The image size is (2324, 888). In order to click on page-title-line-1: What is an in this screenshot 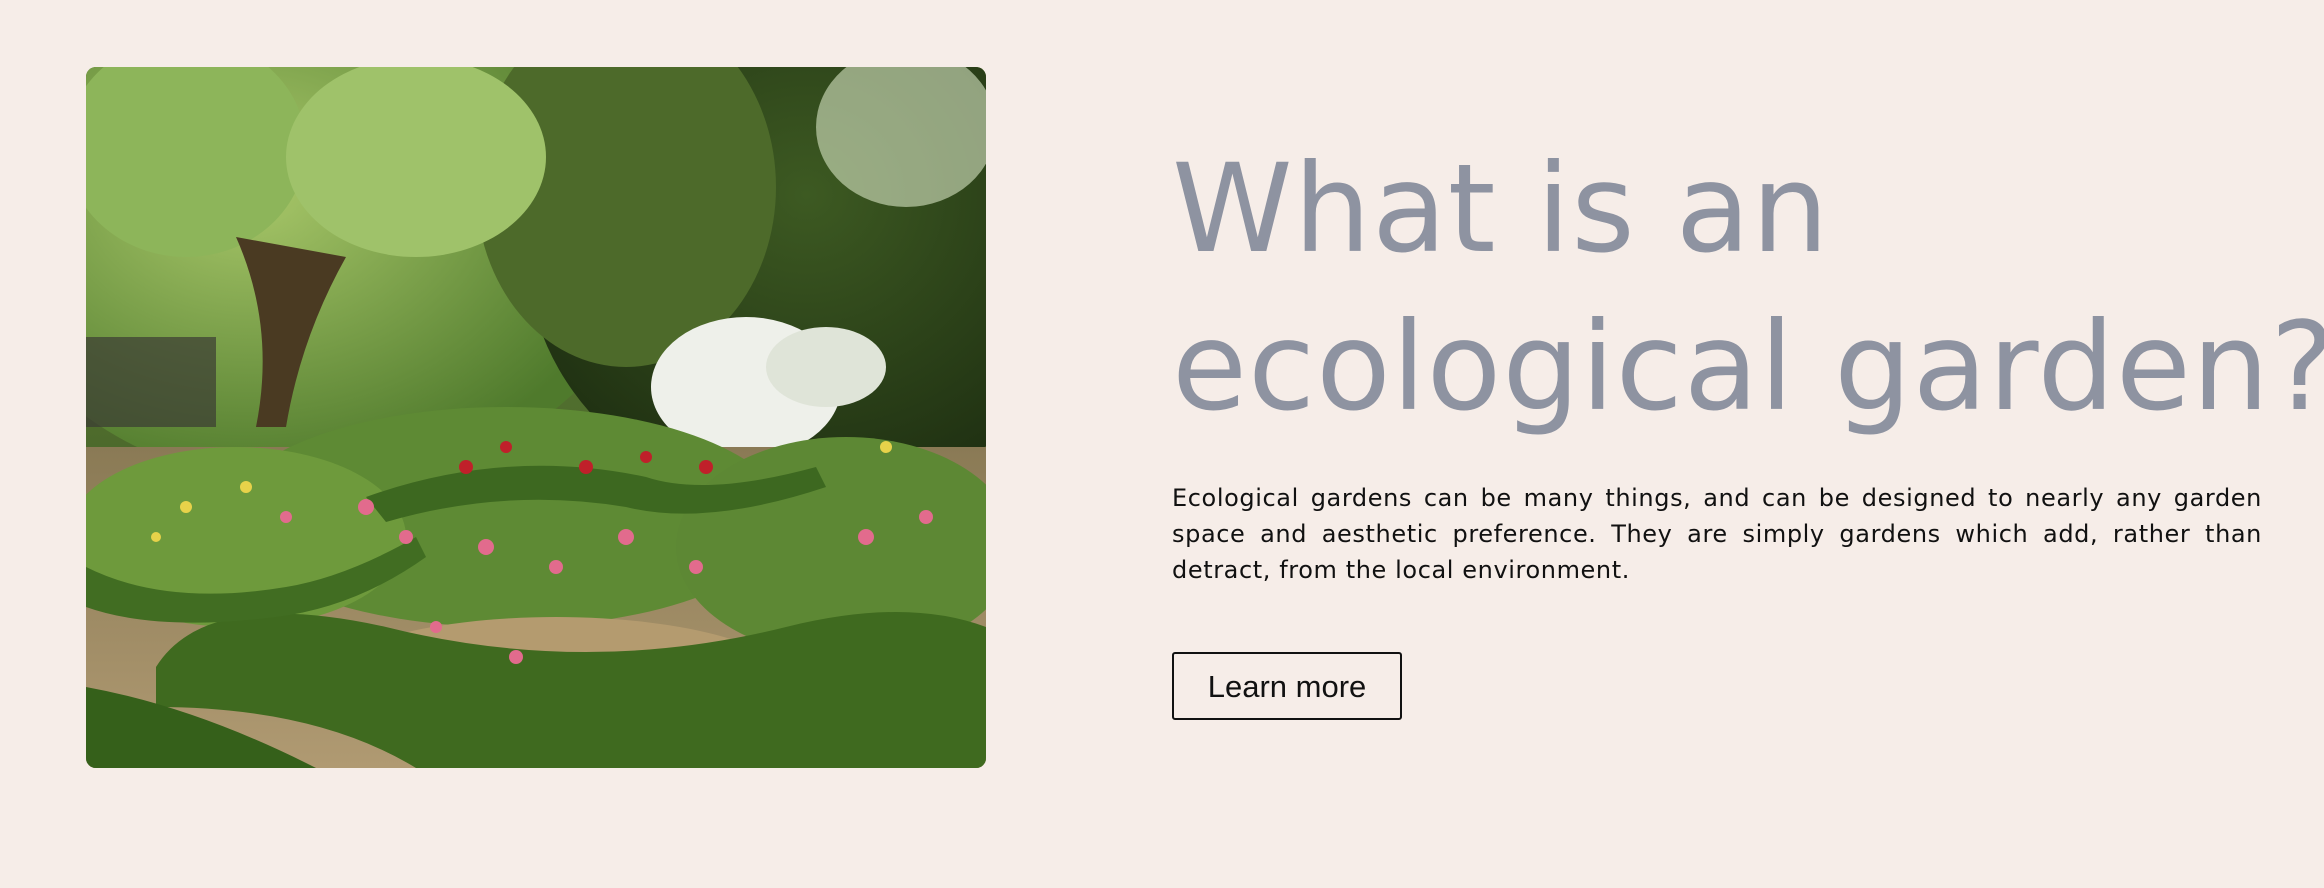, I will do `click(1501, 209)`.